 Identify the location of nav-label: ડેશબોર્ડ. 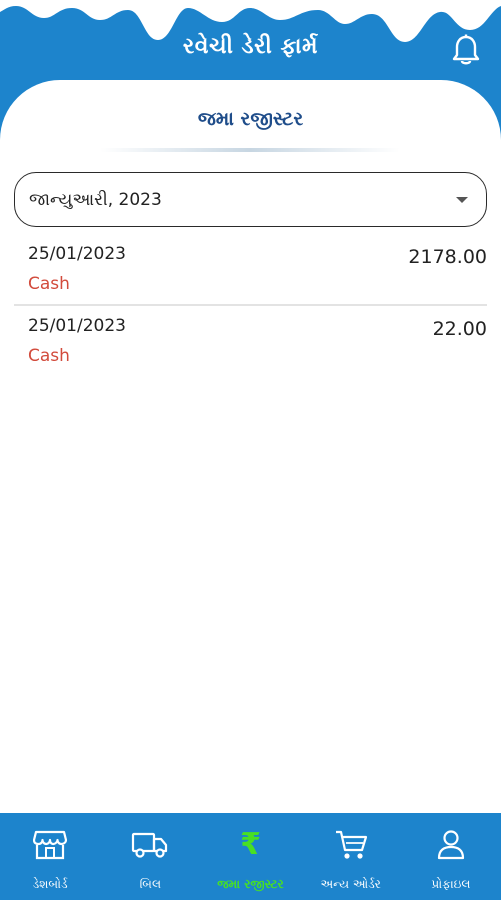
(50, 884).